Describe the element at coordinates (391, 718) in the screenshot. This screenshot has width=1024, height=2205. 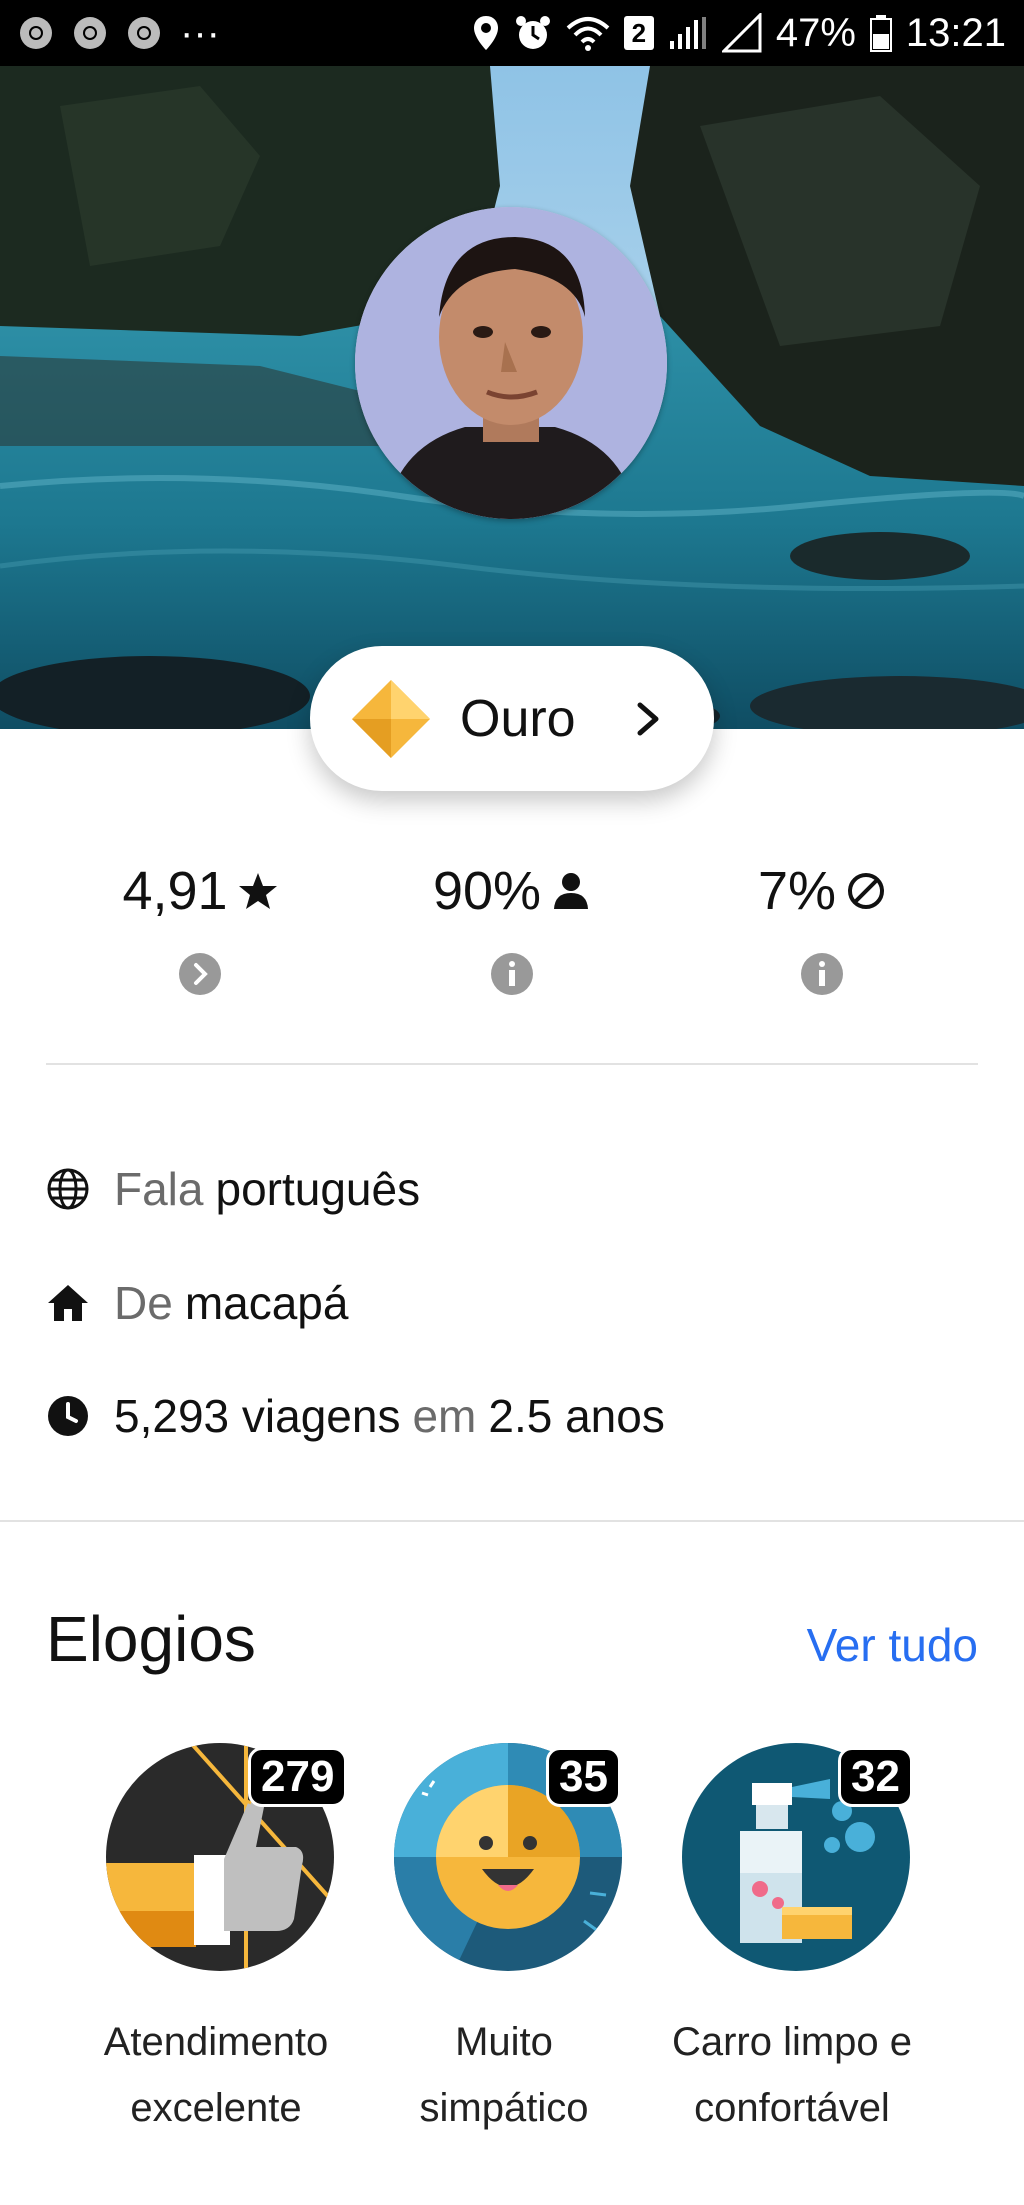
I see `gold-diamond-icon` at that location.